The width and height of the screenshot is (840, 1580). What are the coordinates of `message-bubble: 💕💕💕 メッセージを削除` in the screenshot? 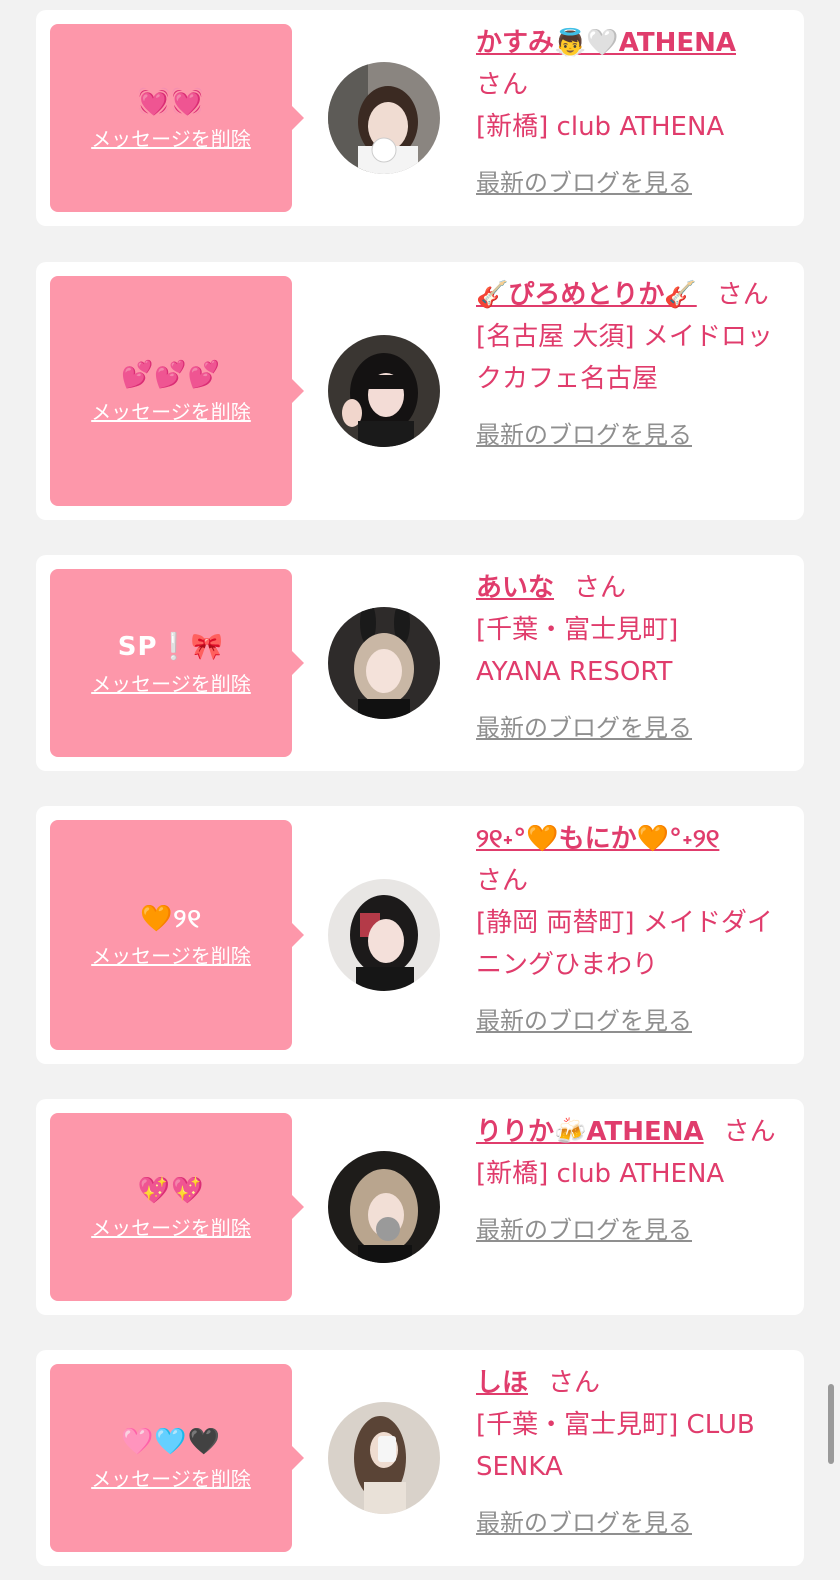 It's located at (177, 391).